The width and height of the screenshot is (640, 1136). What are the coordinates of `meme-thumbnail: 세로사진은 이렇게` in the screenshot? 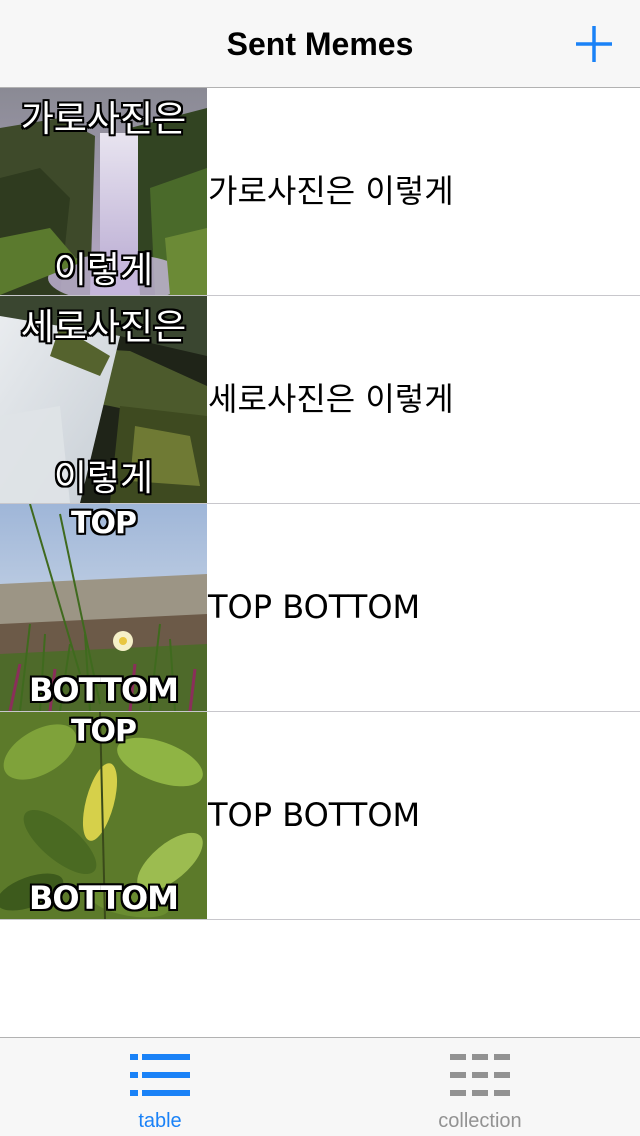 It's located at (103, 399).